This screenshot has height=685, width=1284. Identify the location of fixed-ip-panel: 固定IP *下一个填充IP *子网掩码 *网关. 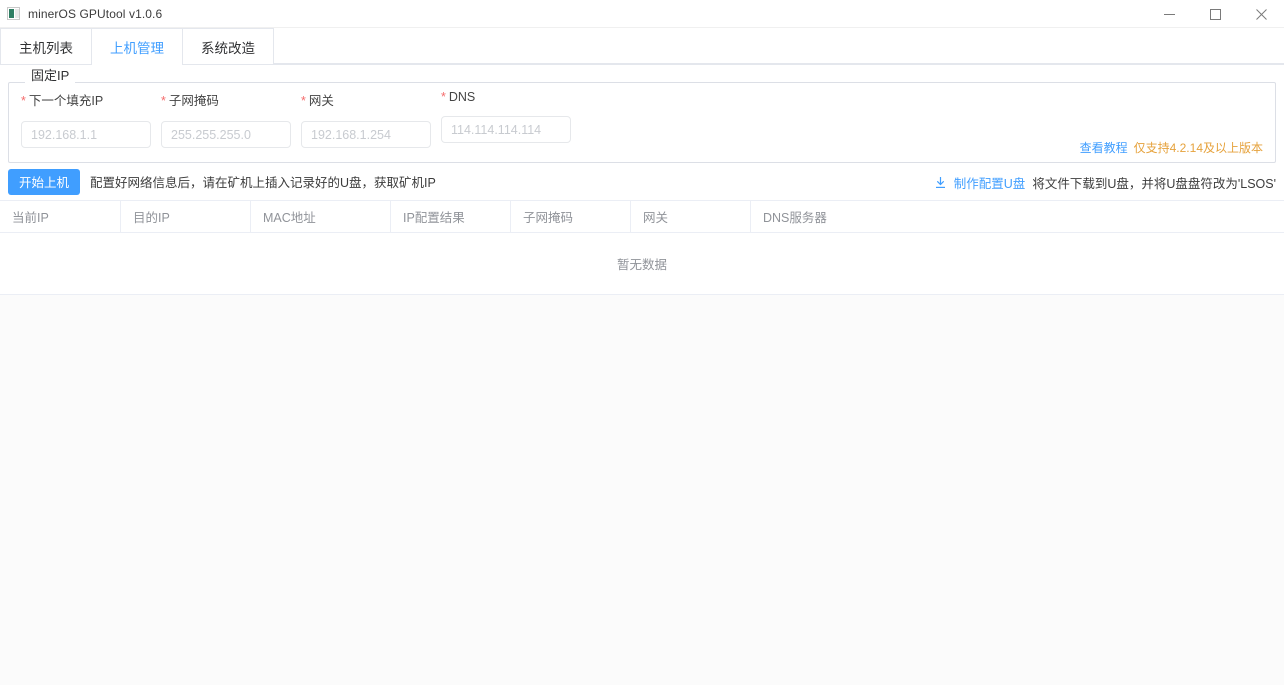
(642, 114).